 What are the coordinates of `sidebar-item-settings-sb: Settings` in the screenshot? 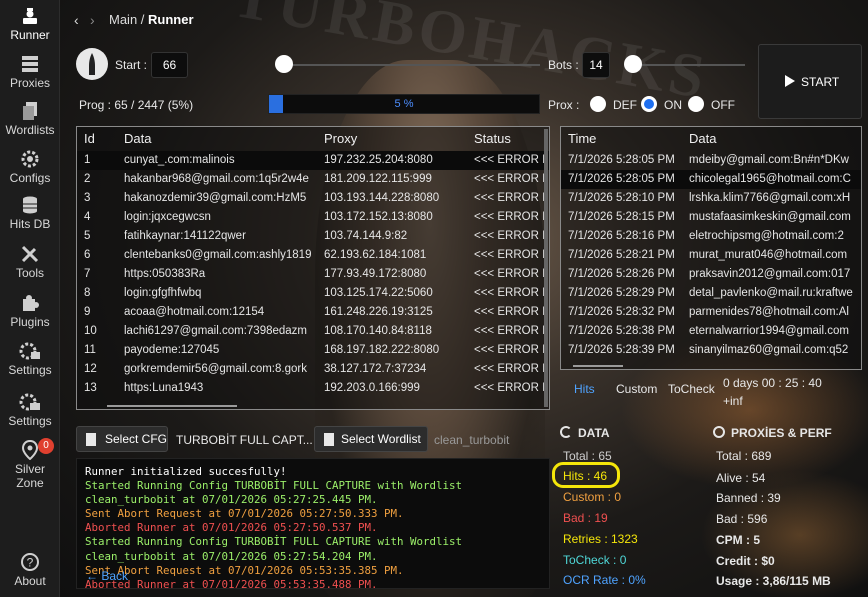 It's located at (30, 359).